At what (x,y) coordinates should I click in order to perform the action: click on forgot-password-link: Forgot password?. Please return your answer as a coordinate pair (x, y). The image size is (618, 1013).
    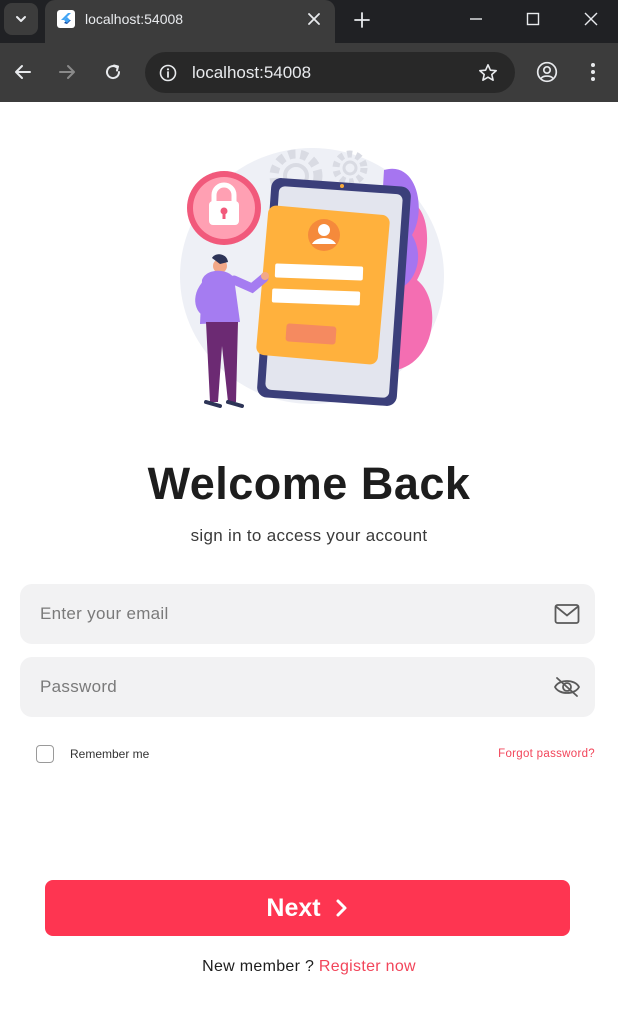
    Looking at the image, I should click on (546, 754).